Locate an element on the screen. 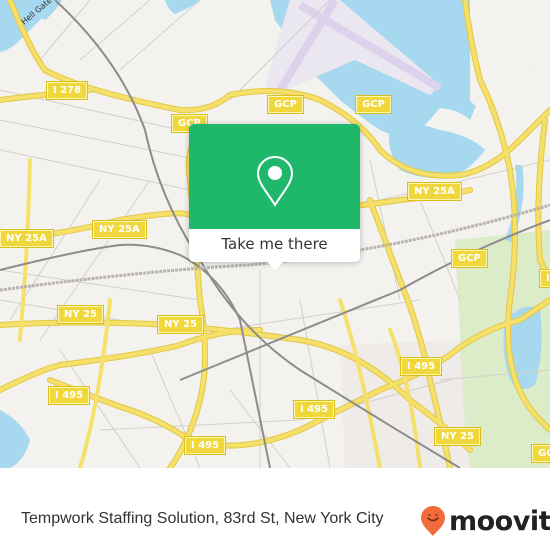 This screenshot has height=550, width=550. moovit-brand: moovit is located at coordinates (485, 521).